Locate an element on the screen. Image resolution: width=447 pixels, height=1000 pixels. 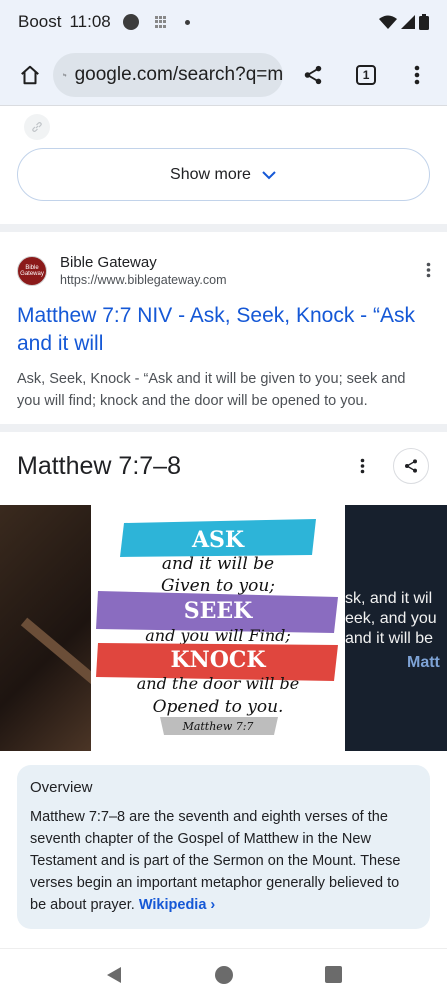
svg-text: Given to you; is located at coordinates (218, 586).